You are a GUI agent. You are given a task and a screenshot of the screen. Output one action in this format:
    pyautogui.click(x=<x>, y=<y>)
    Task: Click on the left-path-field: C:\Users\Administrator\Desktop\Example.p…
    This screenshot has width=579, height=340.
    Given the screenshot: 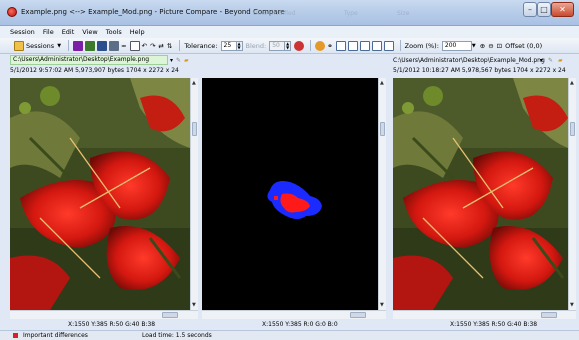 What is the action you would take?
    pyautogui.click(x=89, y=60)
    